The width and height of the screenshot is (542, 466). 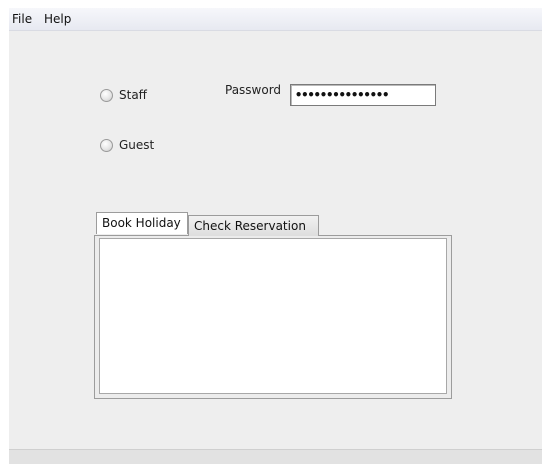 What do you see at coordinates (106, 145) in the screenshot?
I see `guest-radio-button` at bounding box center [106, 145].